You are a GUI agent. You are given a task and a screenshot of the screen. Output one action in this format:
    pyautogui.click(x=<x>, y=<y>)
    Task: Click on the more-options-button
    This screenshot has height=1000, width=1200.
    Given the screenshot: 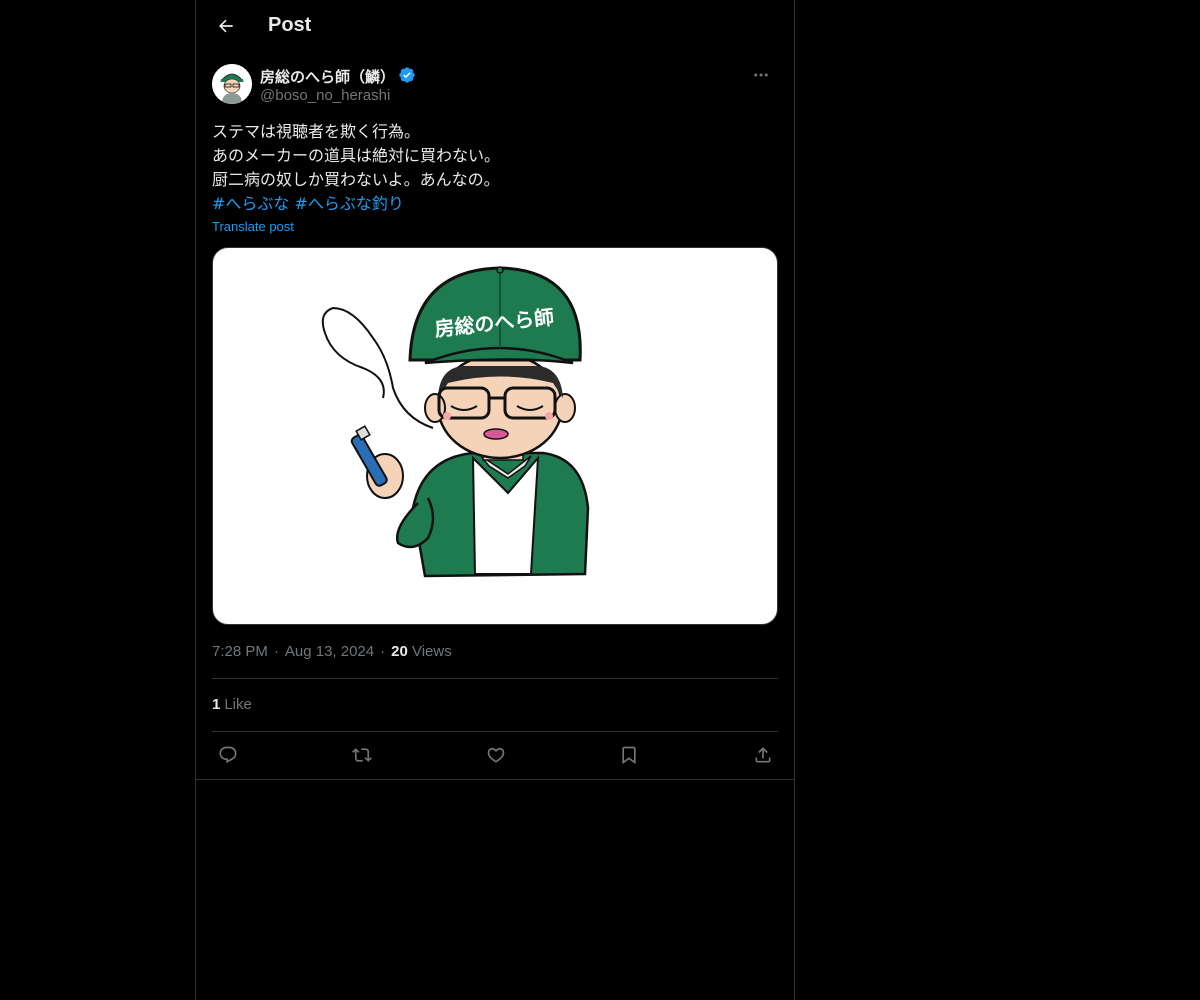 What is the action you would take?
    pyautogui.click(x=761, y=75)
    